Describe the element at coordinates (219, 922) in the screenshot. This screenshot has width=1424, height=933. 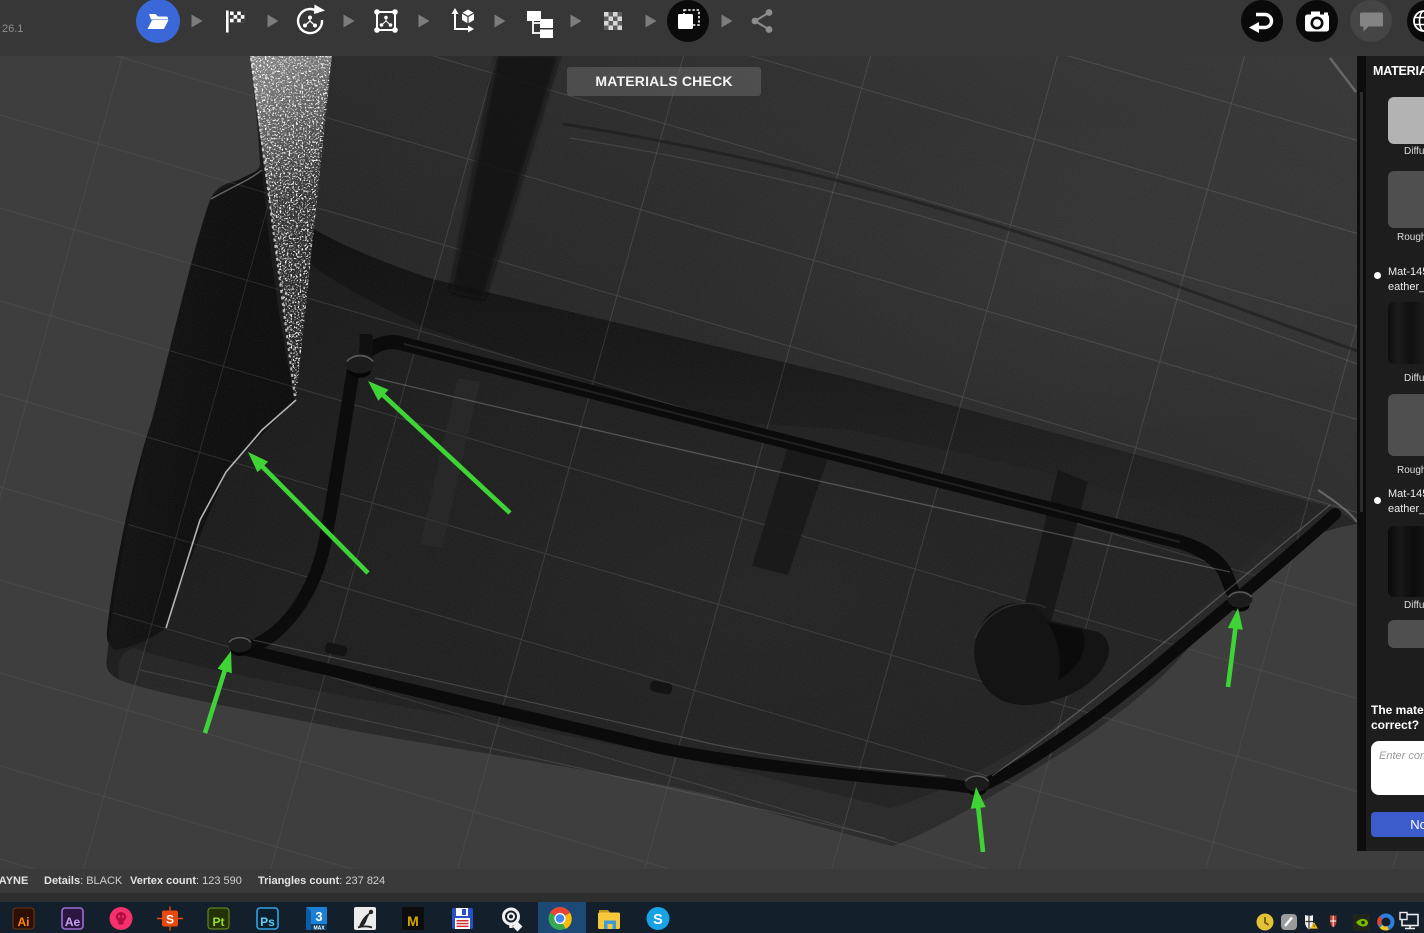
I see `svg-text: Pt` at that location.